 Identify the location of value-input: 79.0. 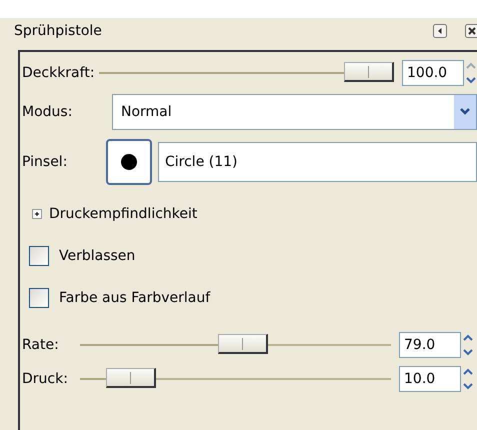
(430, 345).